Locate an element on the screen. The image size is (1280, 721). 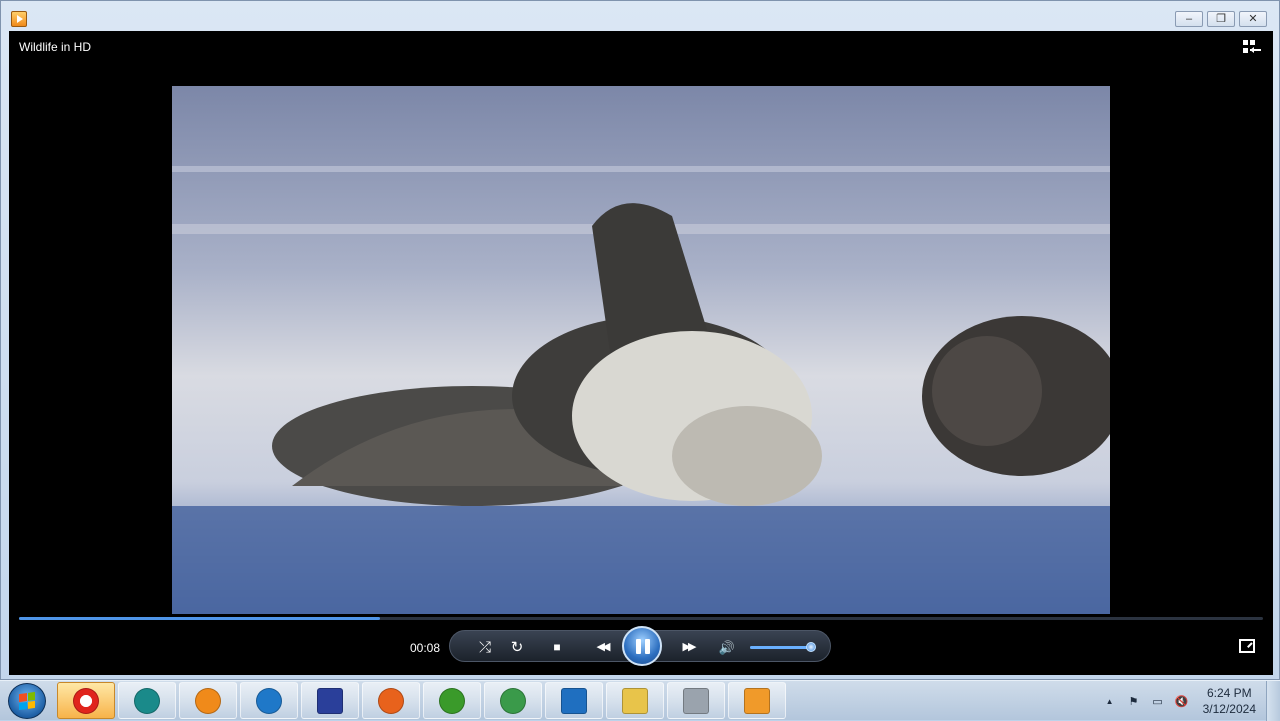
fullscreen-button is located at coordinates (1247, 646).